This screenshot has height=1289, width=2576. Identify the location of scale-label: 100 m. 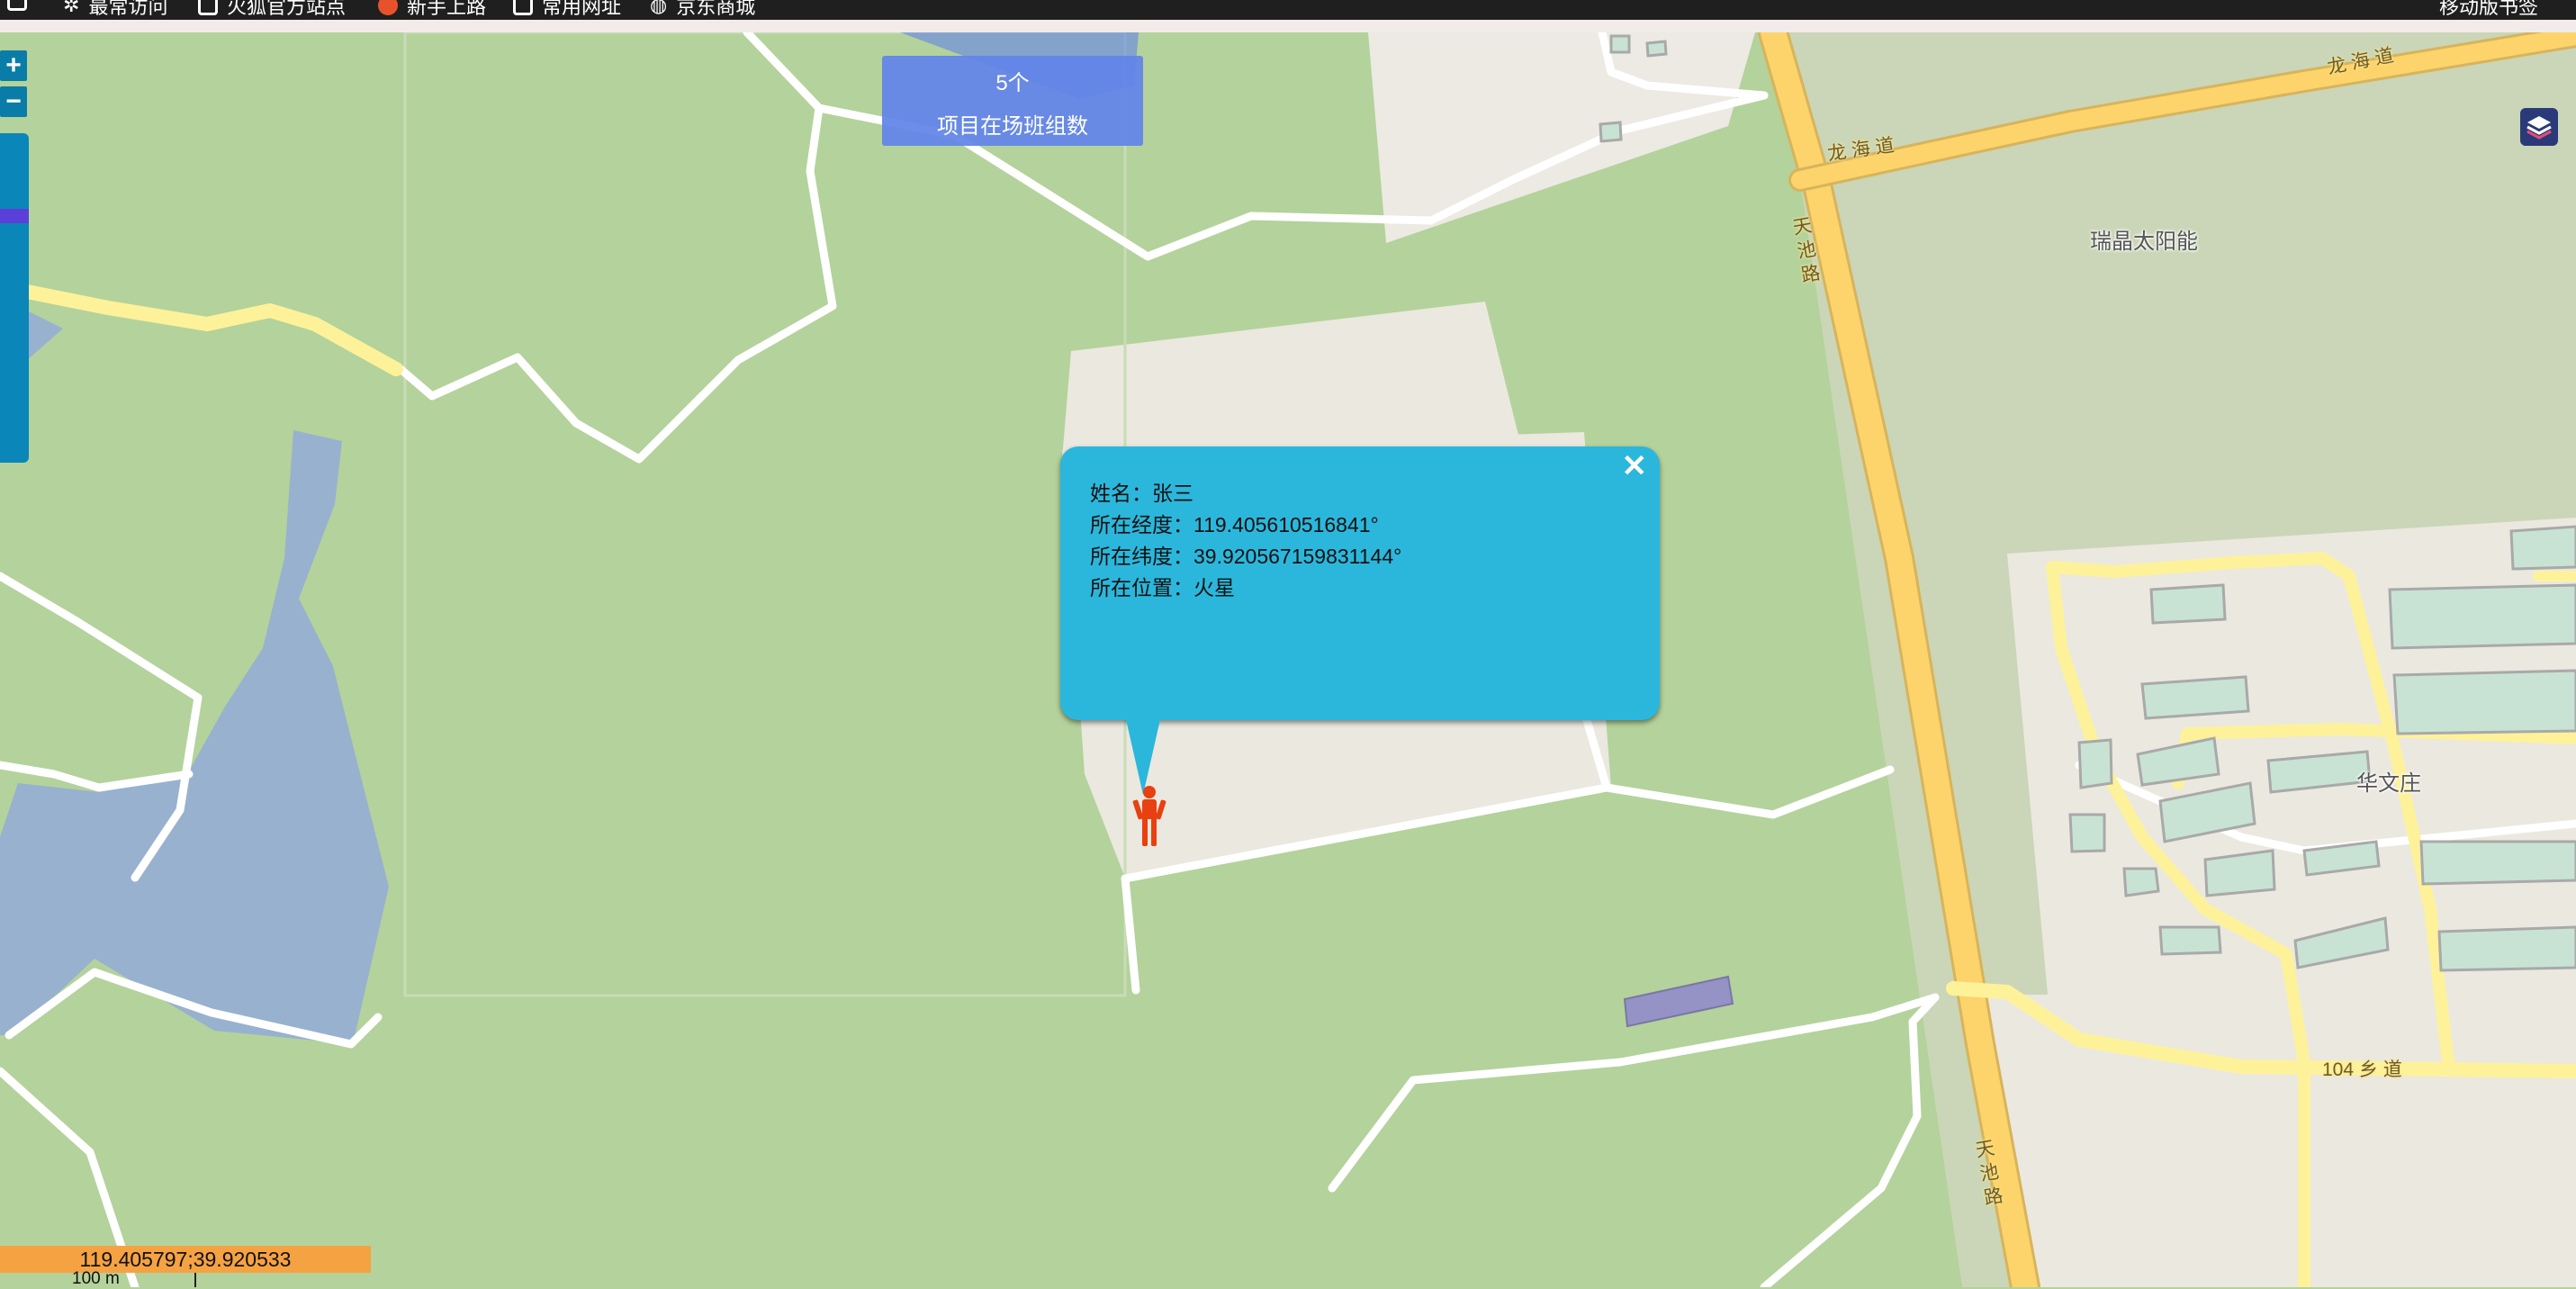
(96, 1278).